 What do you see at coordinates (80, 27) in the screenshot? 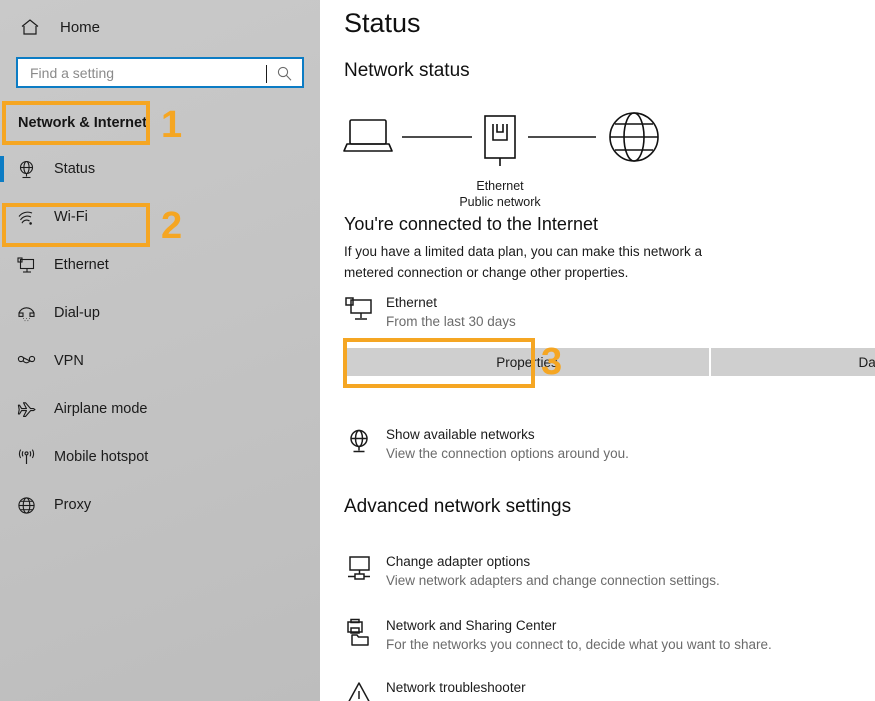
I see `sidebar-item-home-label: Home` at bounding box center [80, 27].